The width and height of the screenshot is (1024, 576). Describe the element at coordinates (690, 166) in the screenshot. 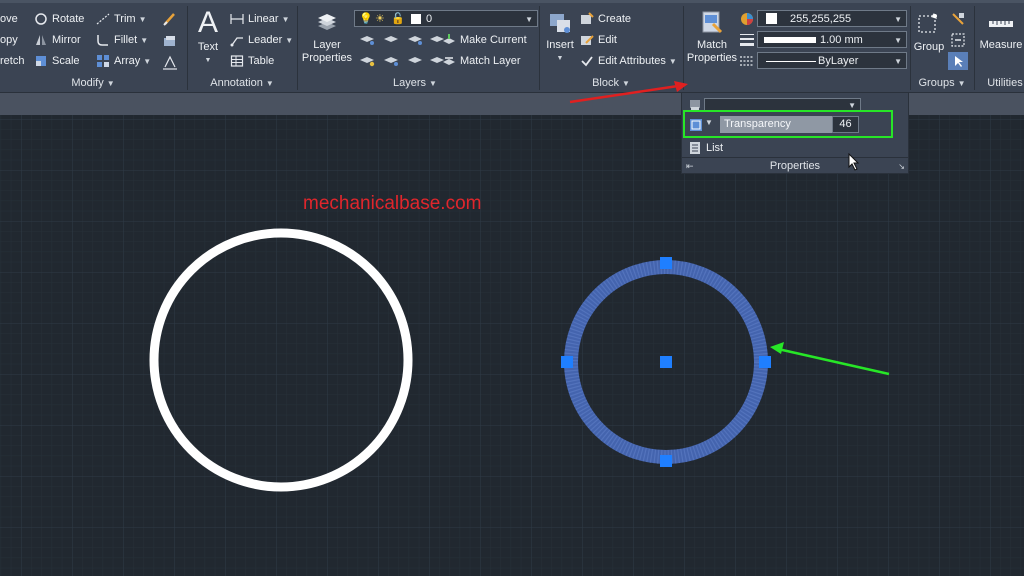

I see `pin-icon: ⇤` at that location.